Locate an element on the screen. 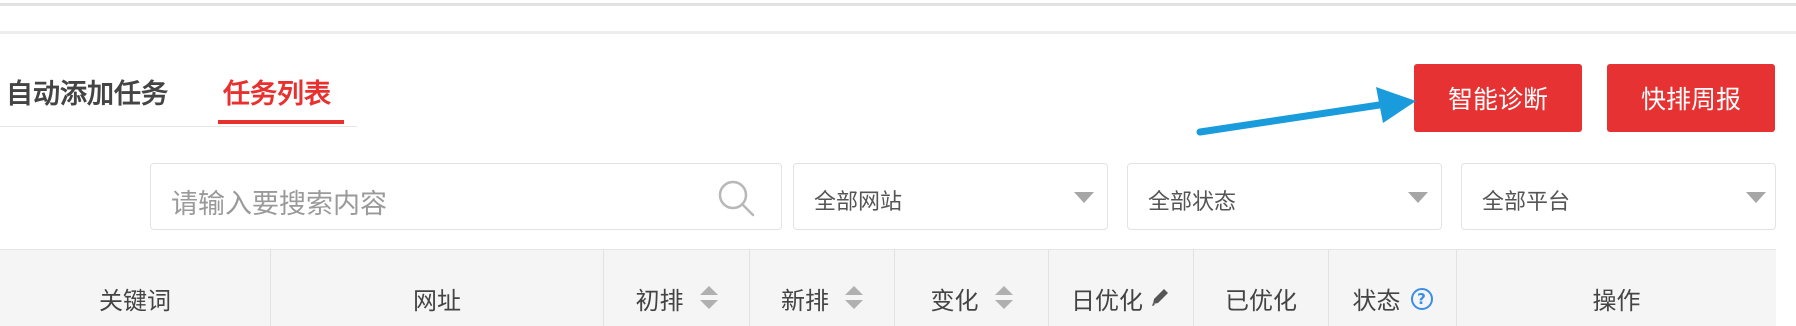 The image size is (1796, 326). header-new-rank: 新排 is located at coordinates (822, 288).